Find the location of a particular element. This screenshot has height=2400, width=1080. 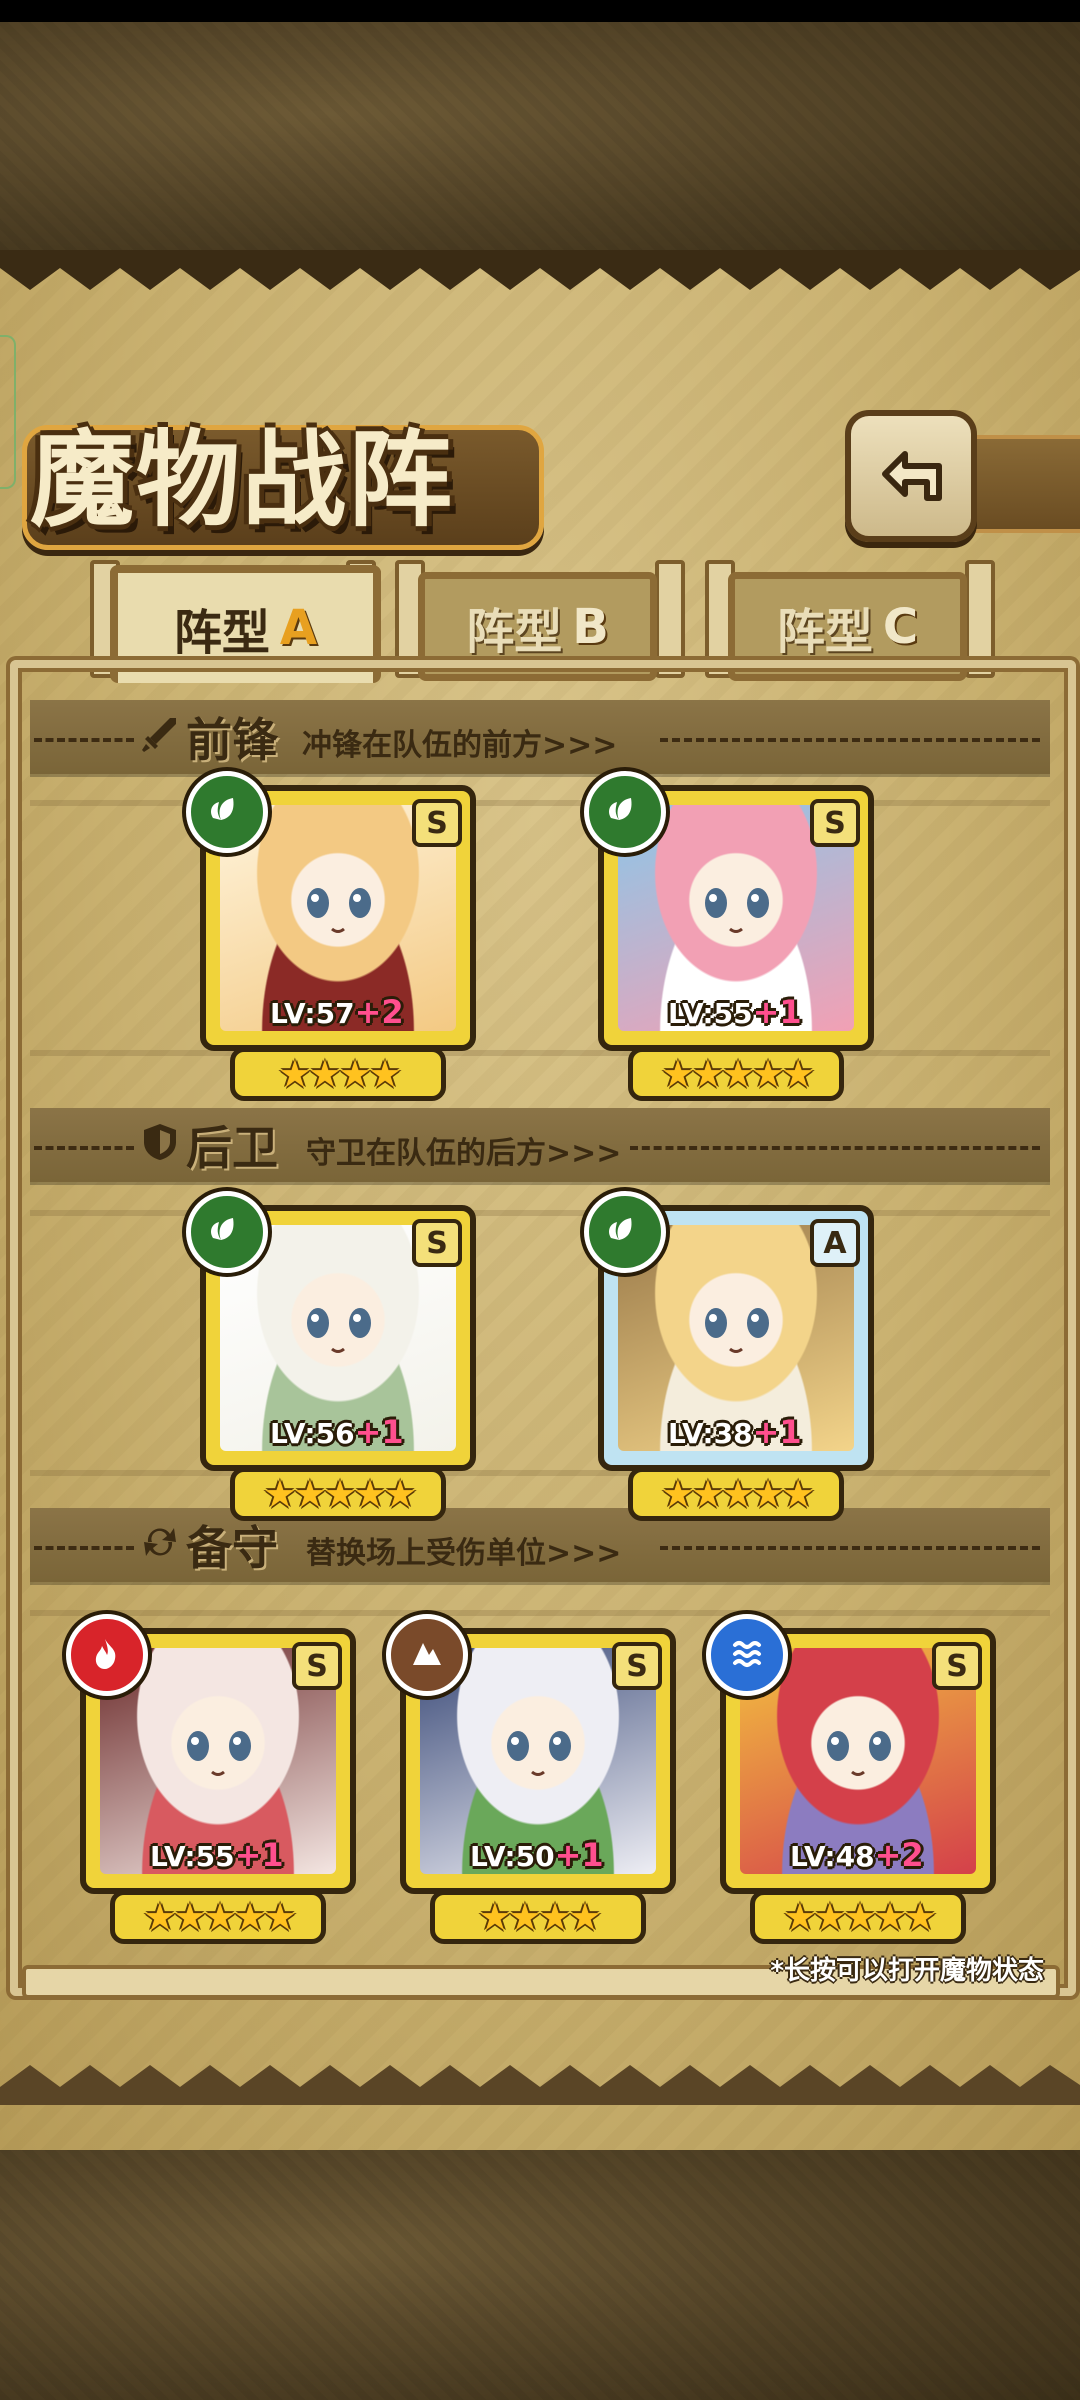

tab-letter: B is located at coordinates (590, 626).